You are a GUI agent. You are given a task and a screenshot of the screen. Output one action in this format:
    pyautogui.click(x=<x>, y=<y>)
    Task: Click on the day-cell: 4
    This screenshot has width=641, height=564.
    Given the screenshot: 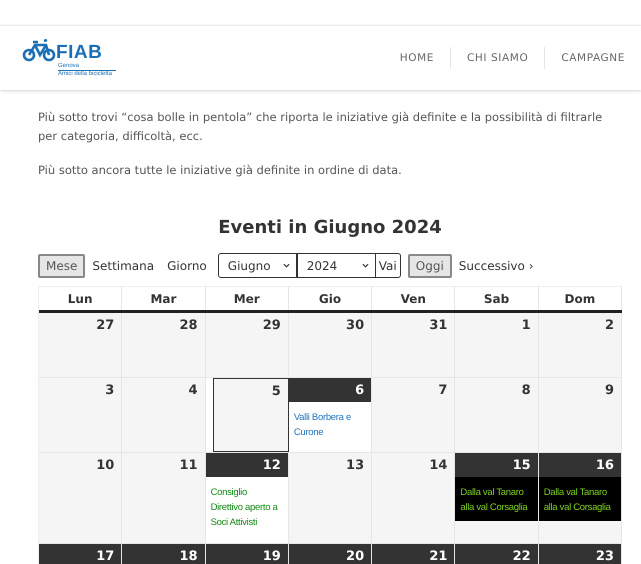 What is the action you would take?
    pyautogui.click(x=164, y=415)
    